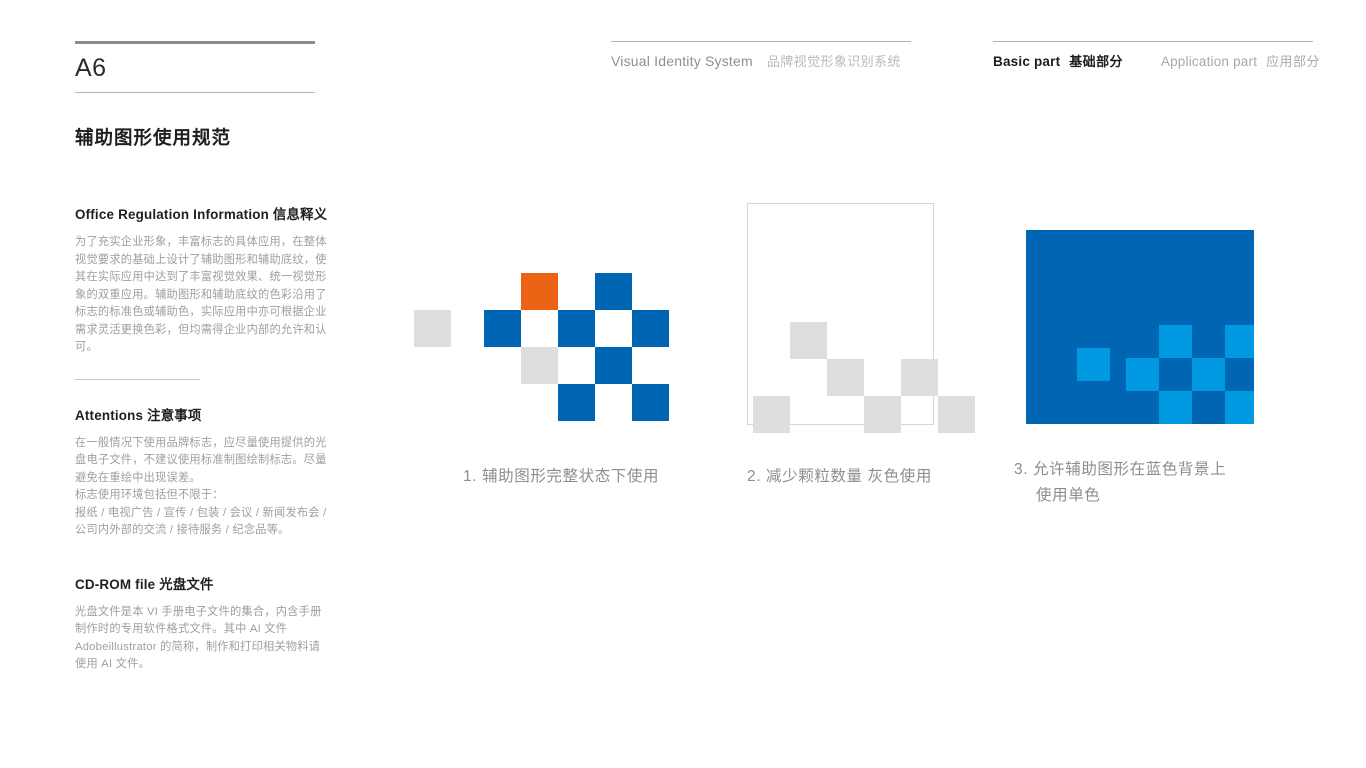 The height and width of the screenshot is (768, 1366). I want to click on graphic-tile-stray, so click(1093, 364).